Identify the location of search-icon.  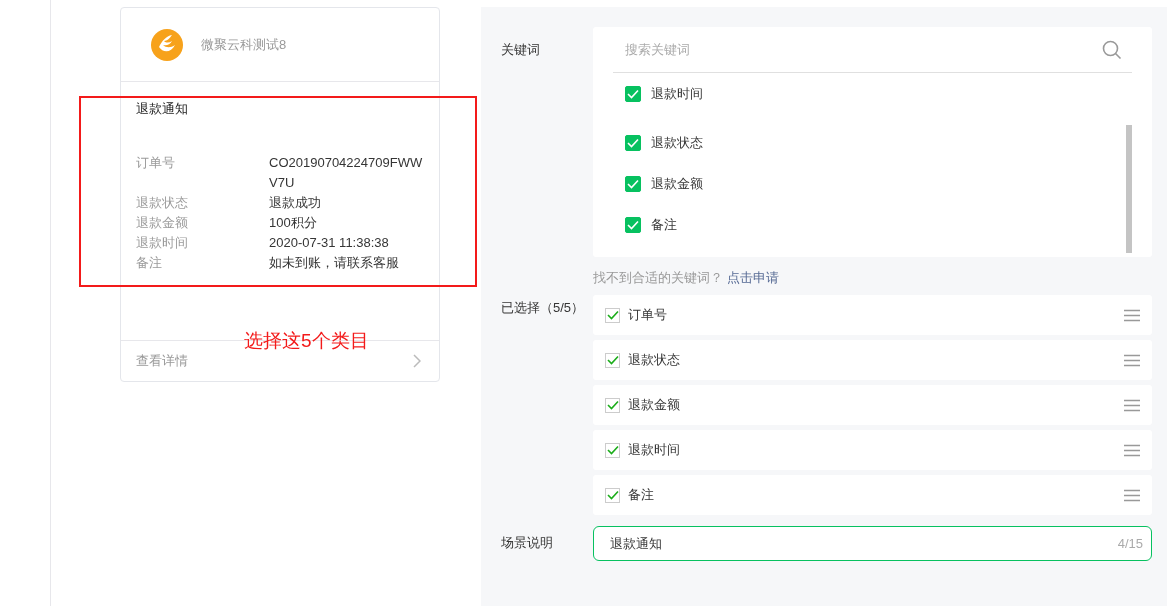
(1112, 49).